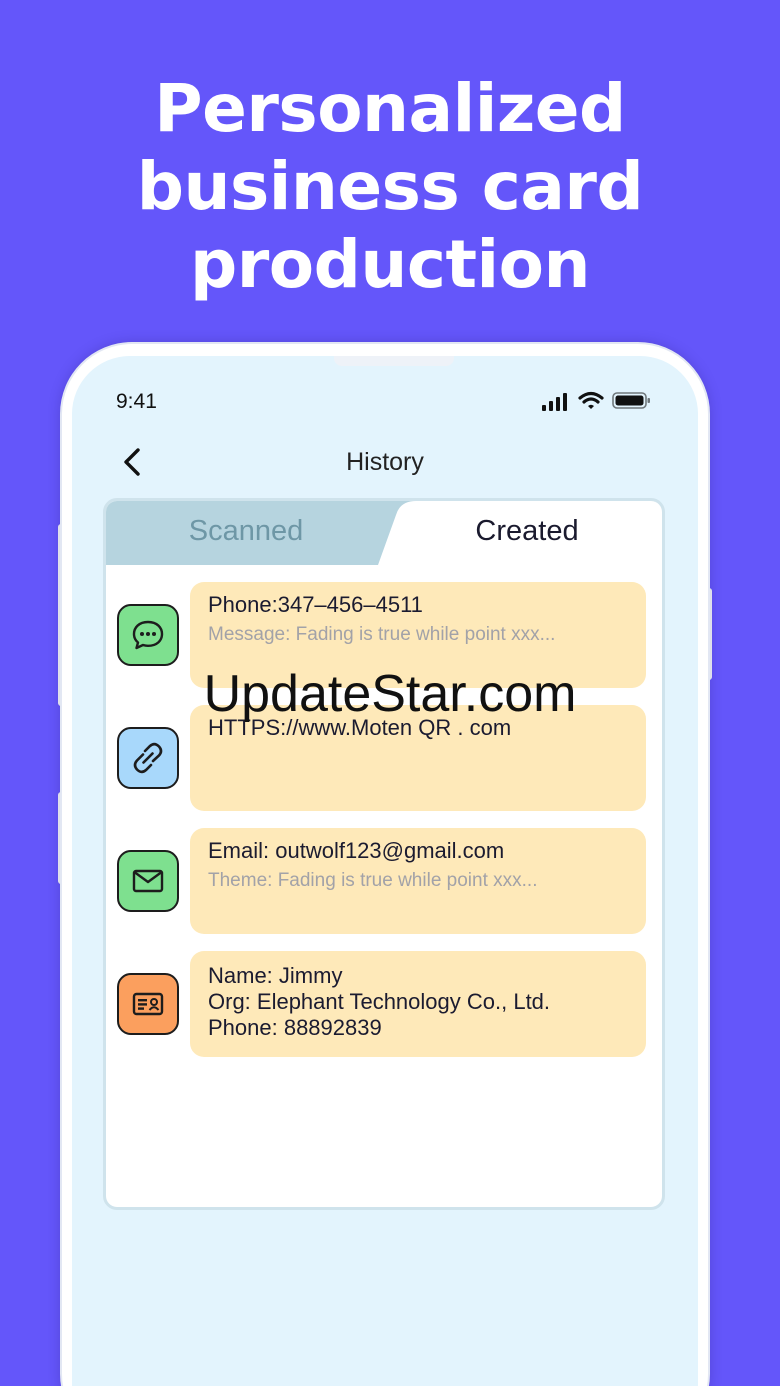  Describe the element at coordinates (390, 108) in the screenshot. I see `headline-line-1: Personalized` at that location.